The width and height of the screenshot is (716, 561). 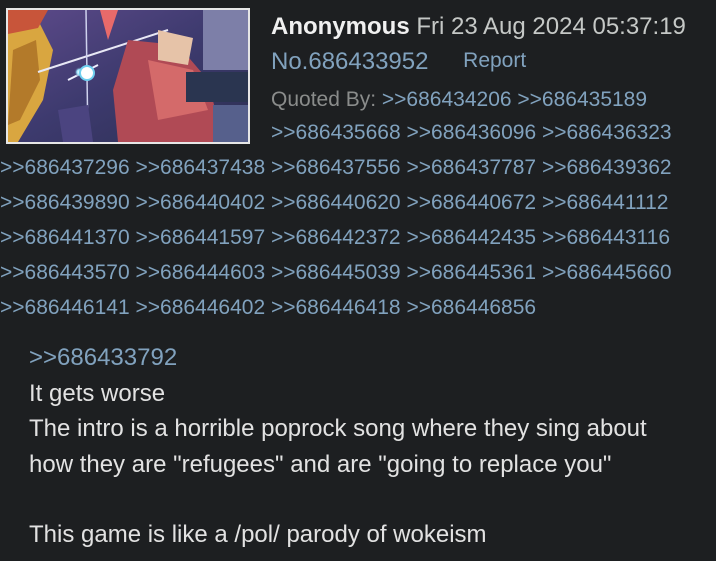 What do you see at coordinates (336, 132) in the screenshot?
I see `backlink: >>686435668` at bounding box center [336, 132].